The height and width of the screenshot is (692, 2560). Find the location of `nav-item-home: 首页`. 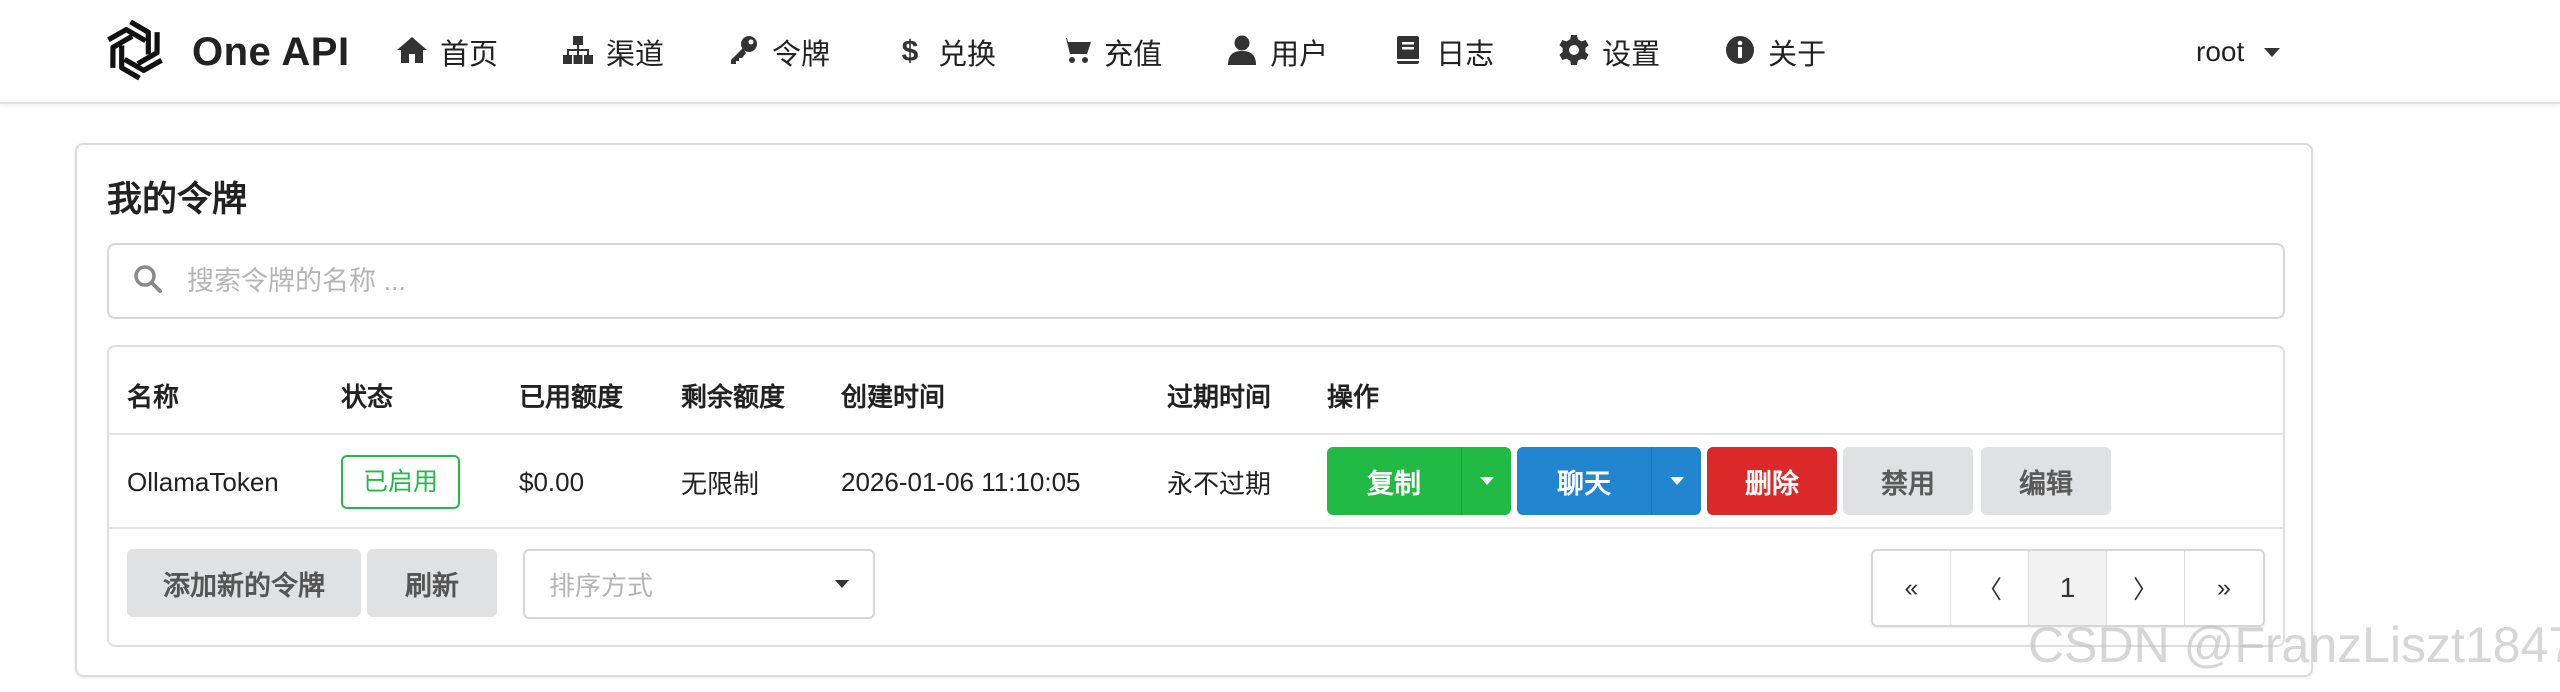

nav-item-home: 首页 is located at coordinates (447, 52).